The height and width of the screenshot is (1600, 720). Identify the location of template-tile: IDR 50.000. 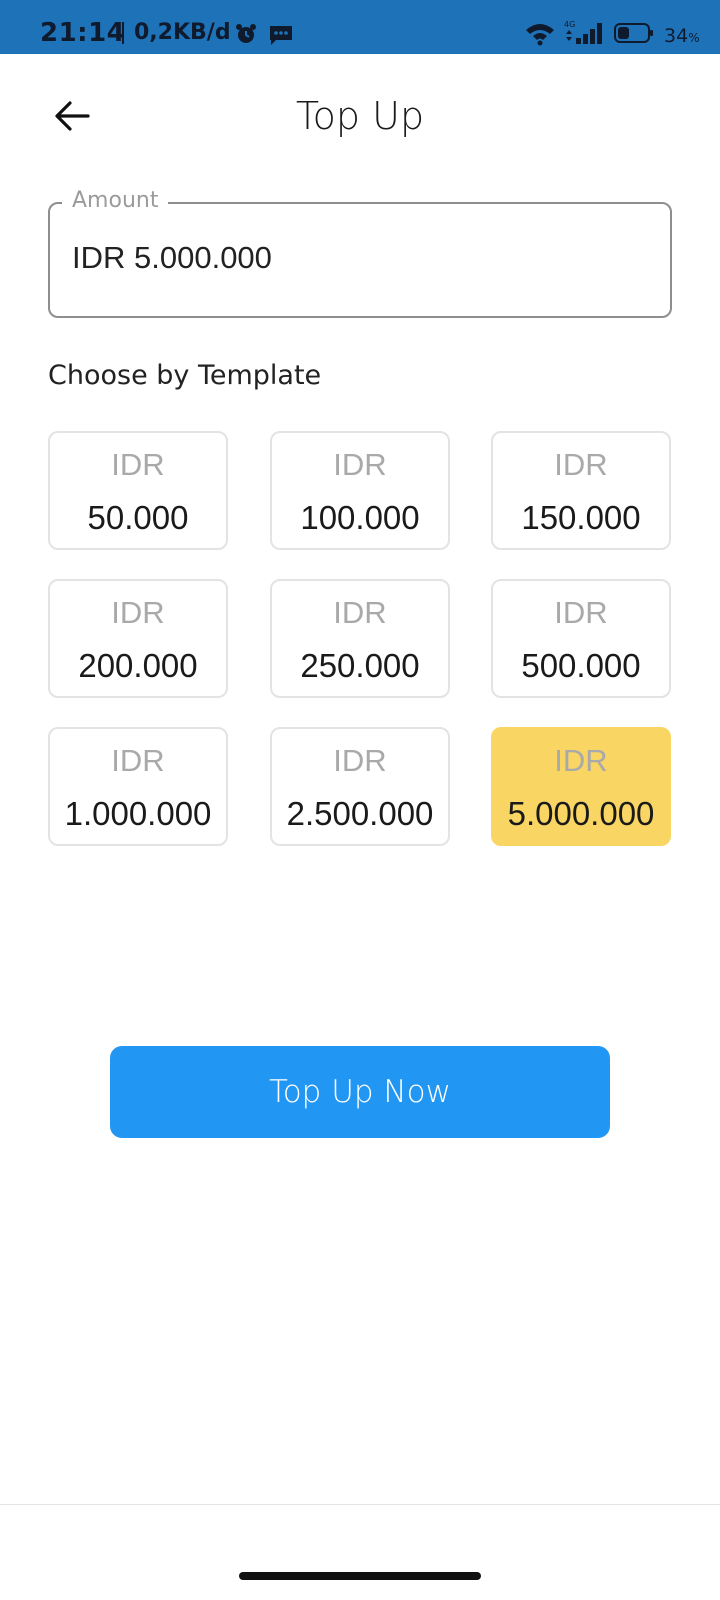
(138, 490).